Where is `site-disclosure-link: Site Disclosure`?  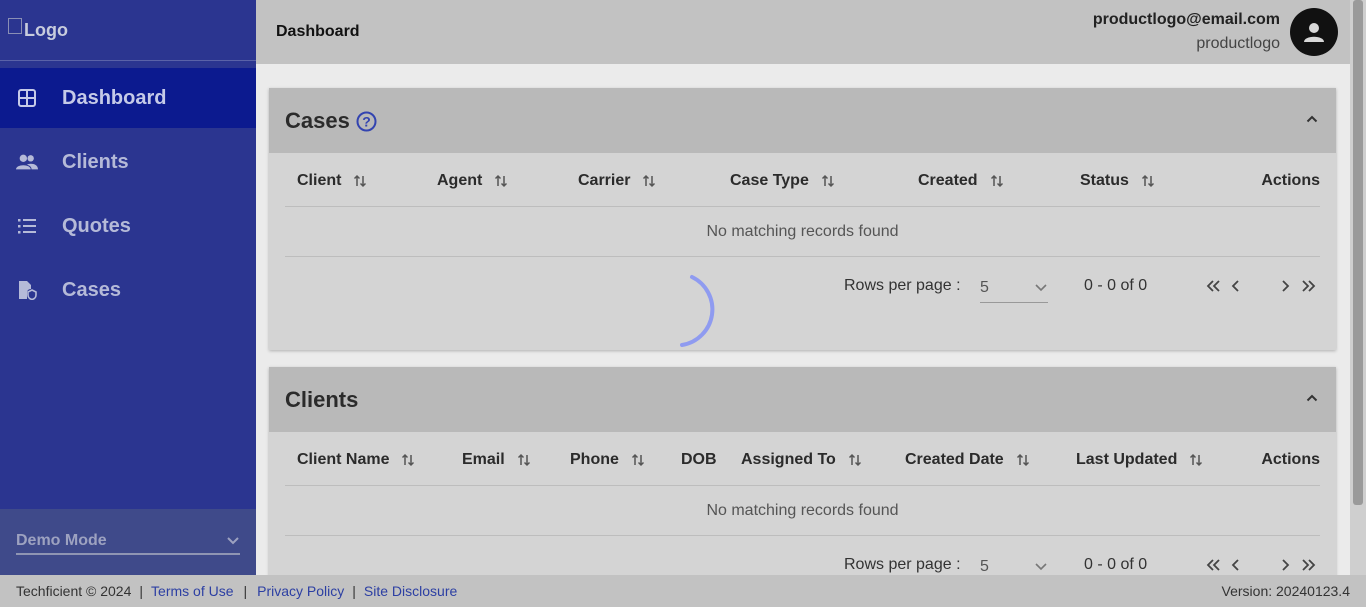 site-disclosure-link: Site Disclosure is located at coordinates (410, 591).